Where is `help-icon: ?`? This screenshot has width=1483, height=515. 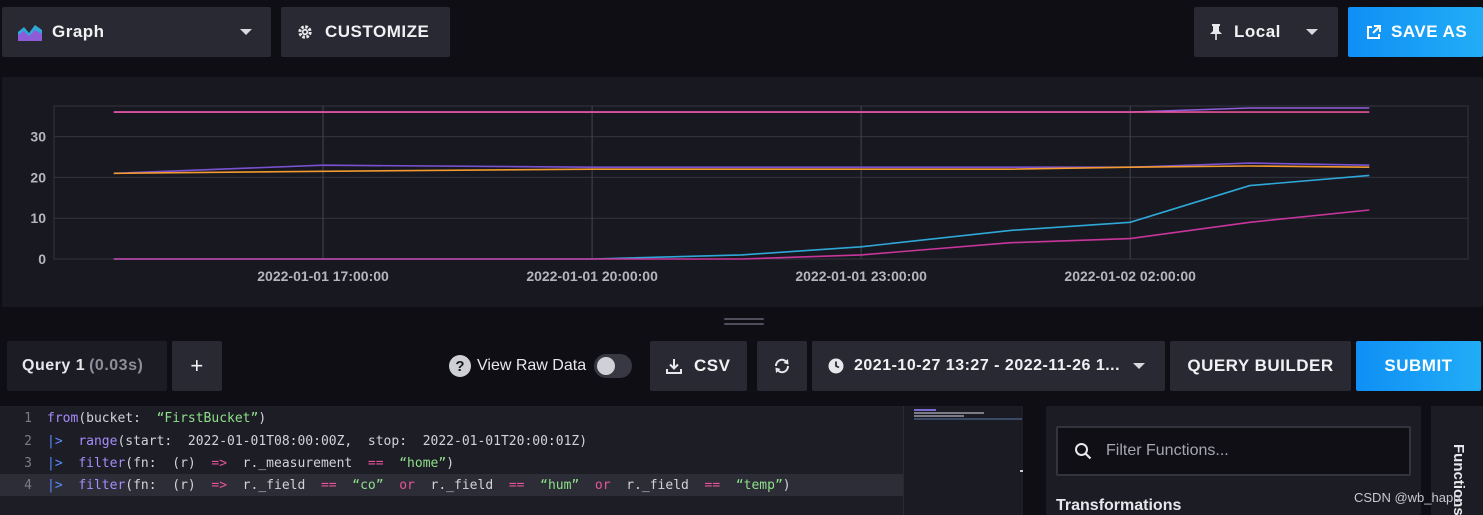 help-icon: ? is located at coordinates (460, 366).